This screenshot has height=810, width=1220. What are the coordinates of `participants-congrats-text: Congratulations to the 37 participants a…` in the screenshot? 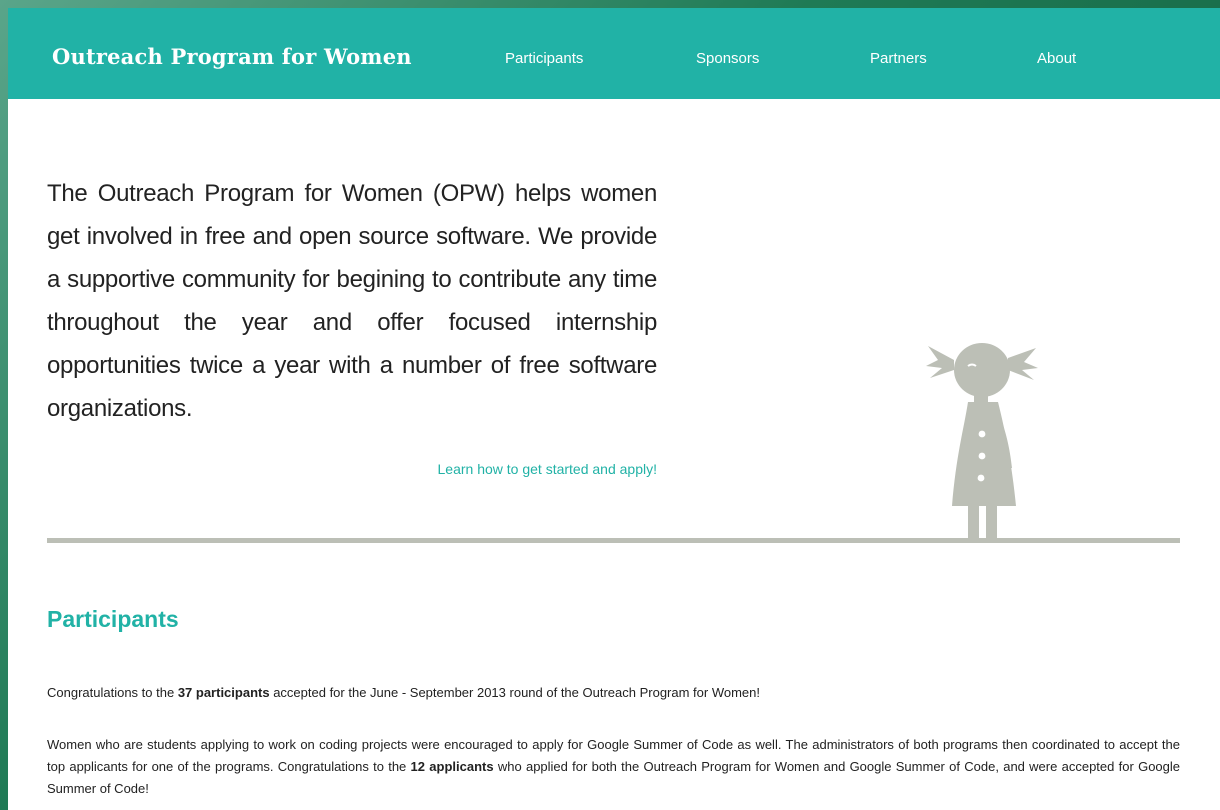 It's located at (613, 693).